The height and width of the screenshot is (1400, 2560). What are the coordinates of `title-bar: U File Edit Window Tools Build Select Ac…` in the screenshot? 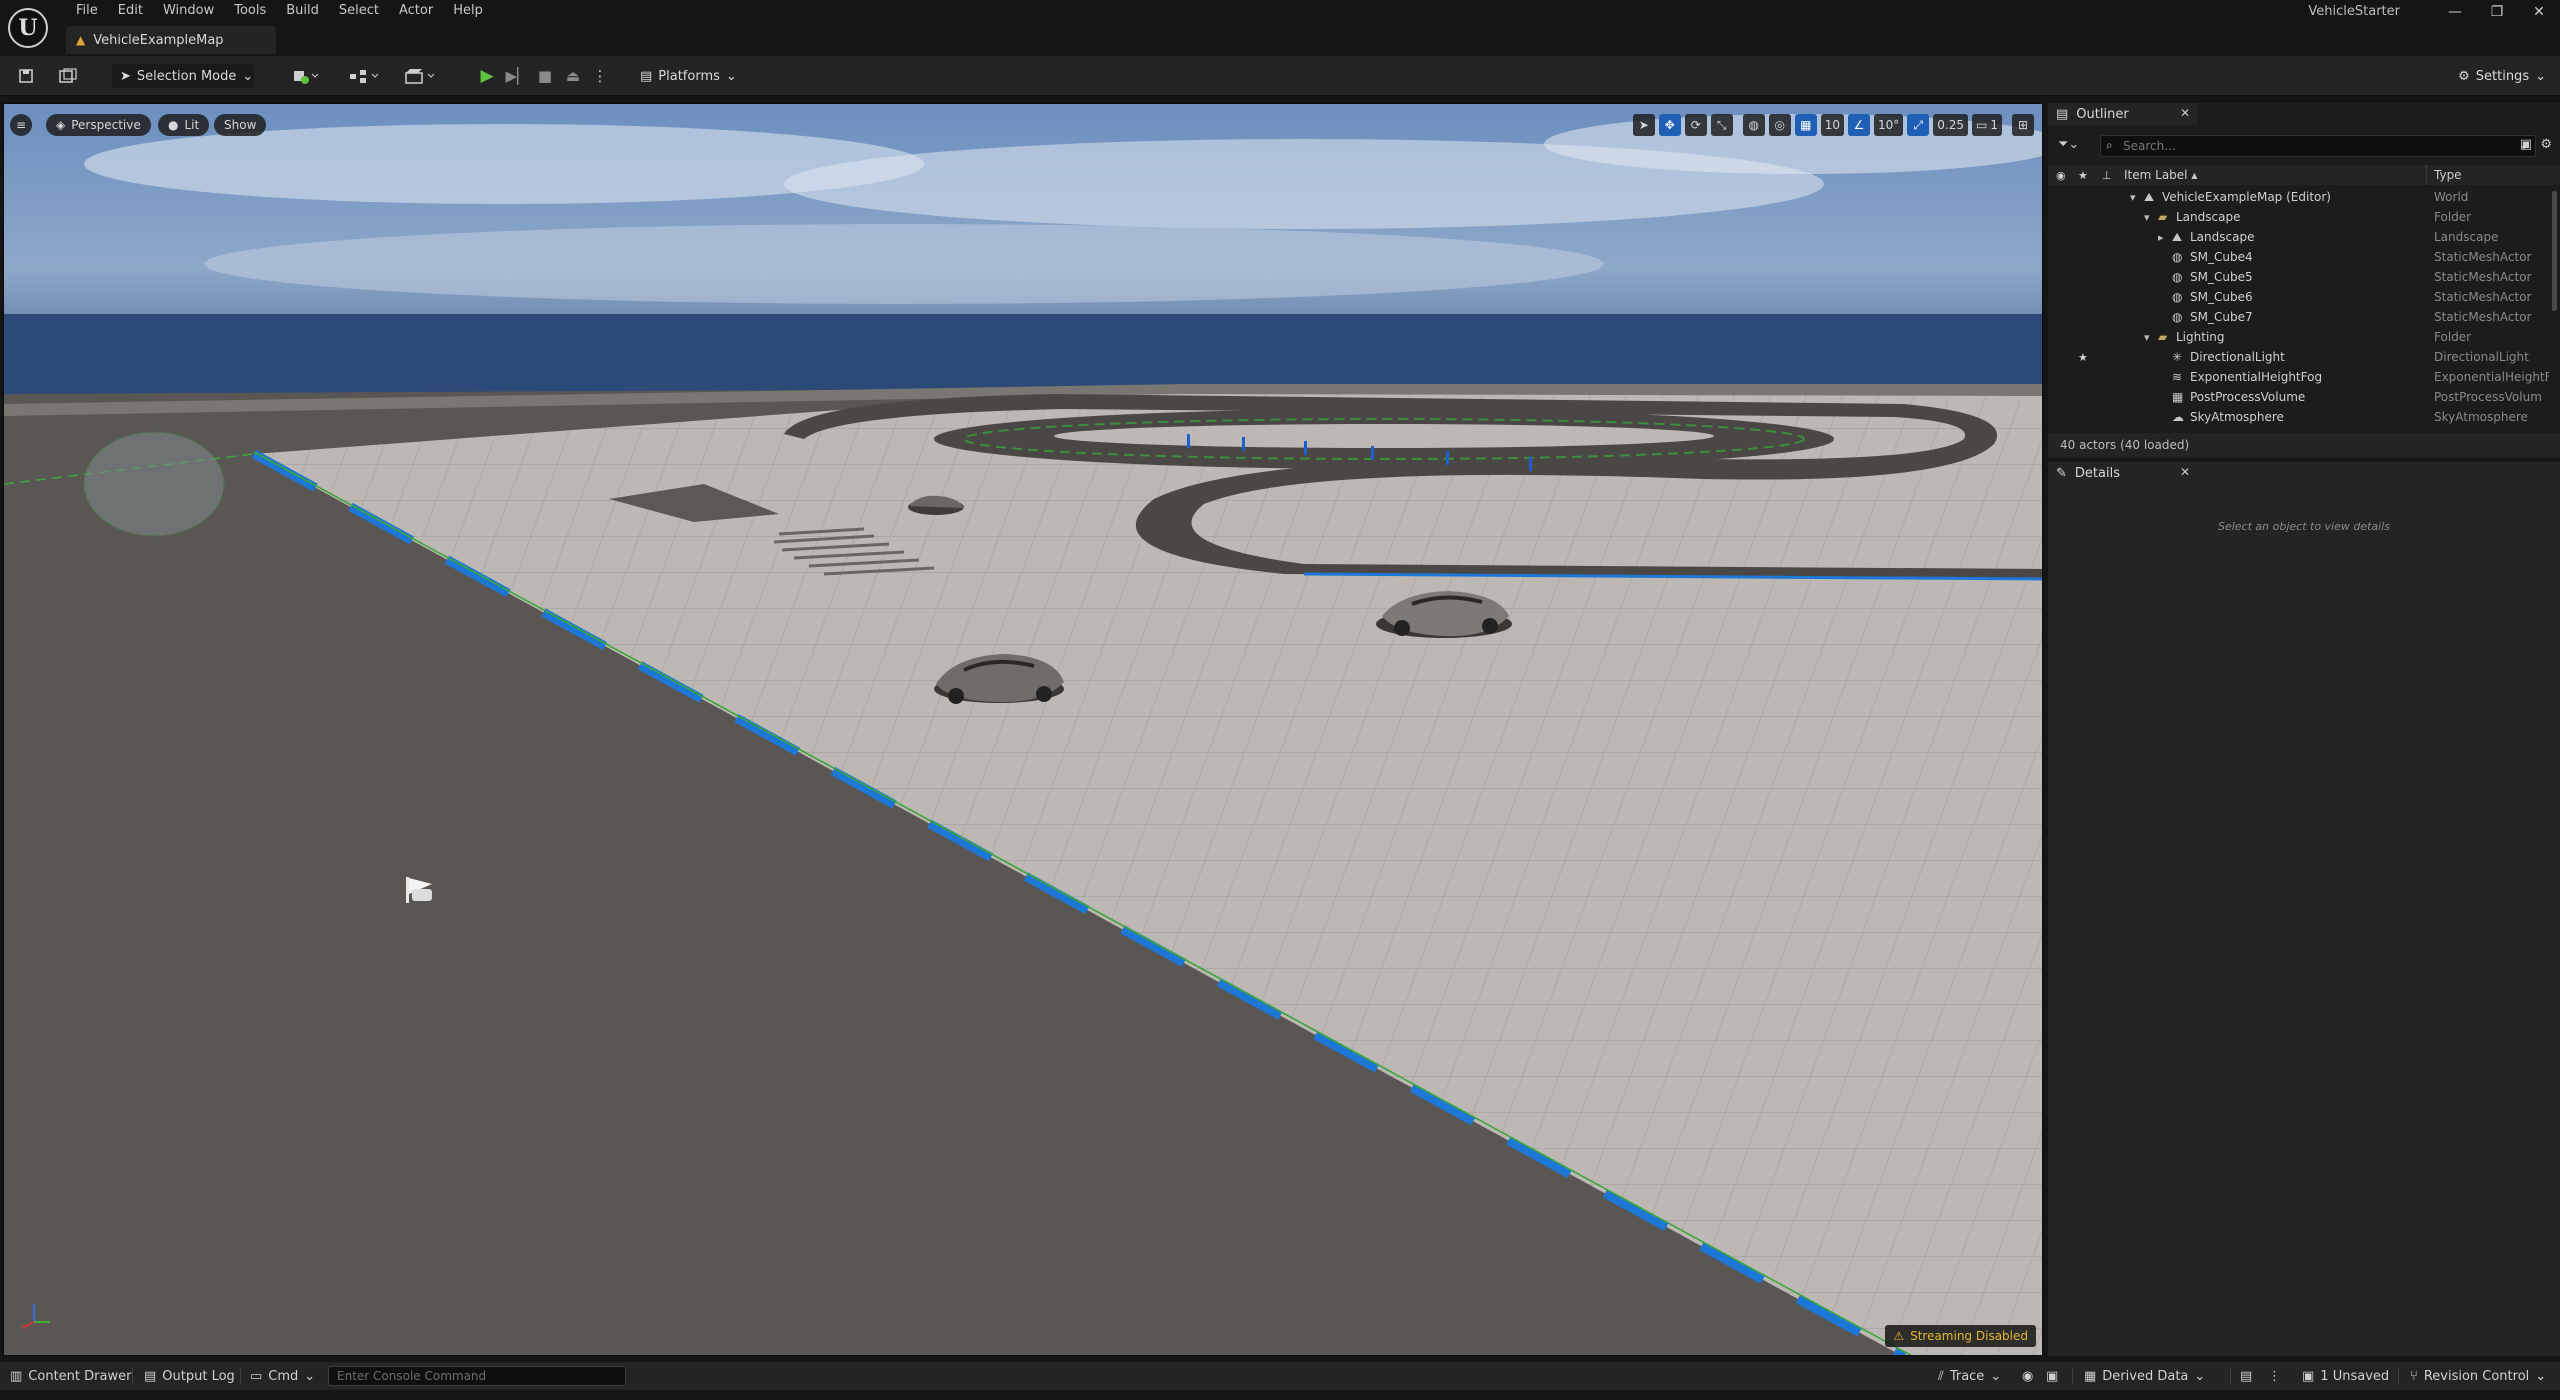 It's located at (1280, 28).